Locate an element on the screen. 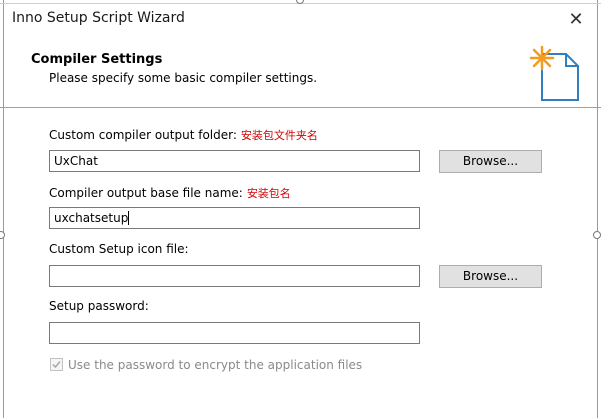 This screenshot has width=601, height=418. window-frame-right is located at coordinates (597, 209).